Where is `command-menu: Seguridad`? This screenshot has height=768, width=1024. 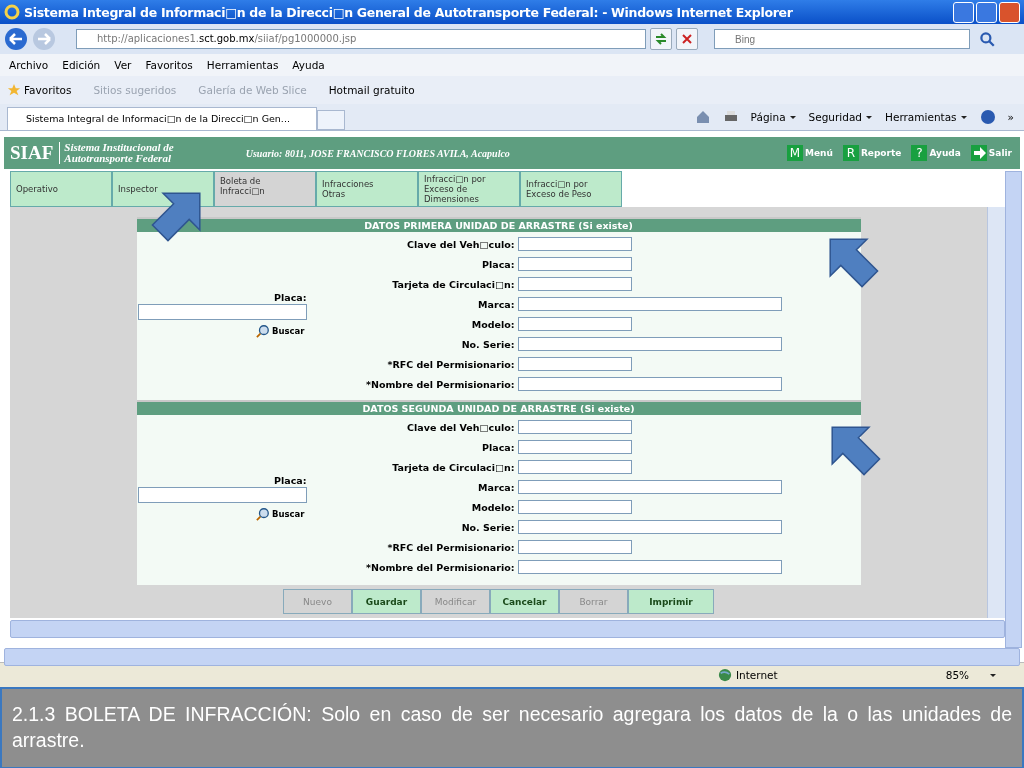 command-menu: Seguridad is located at coordinates (841, 117).